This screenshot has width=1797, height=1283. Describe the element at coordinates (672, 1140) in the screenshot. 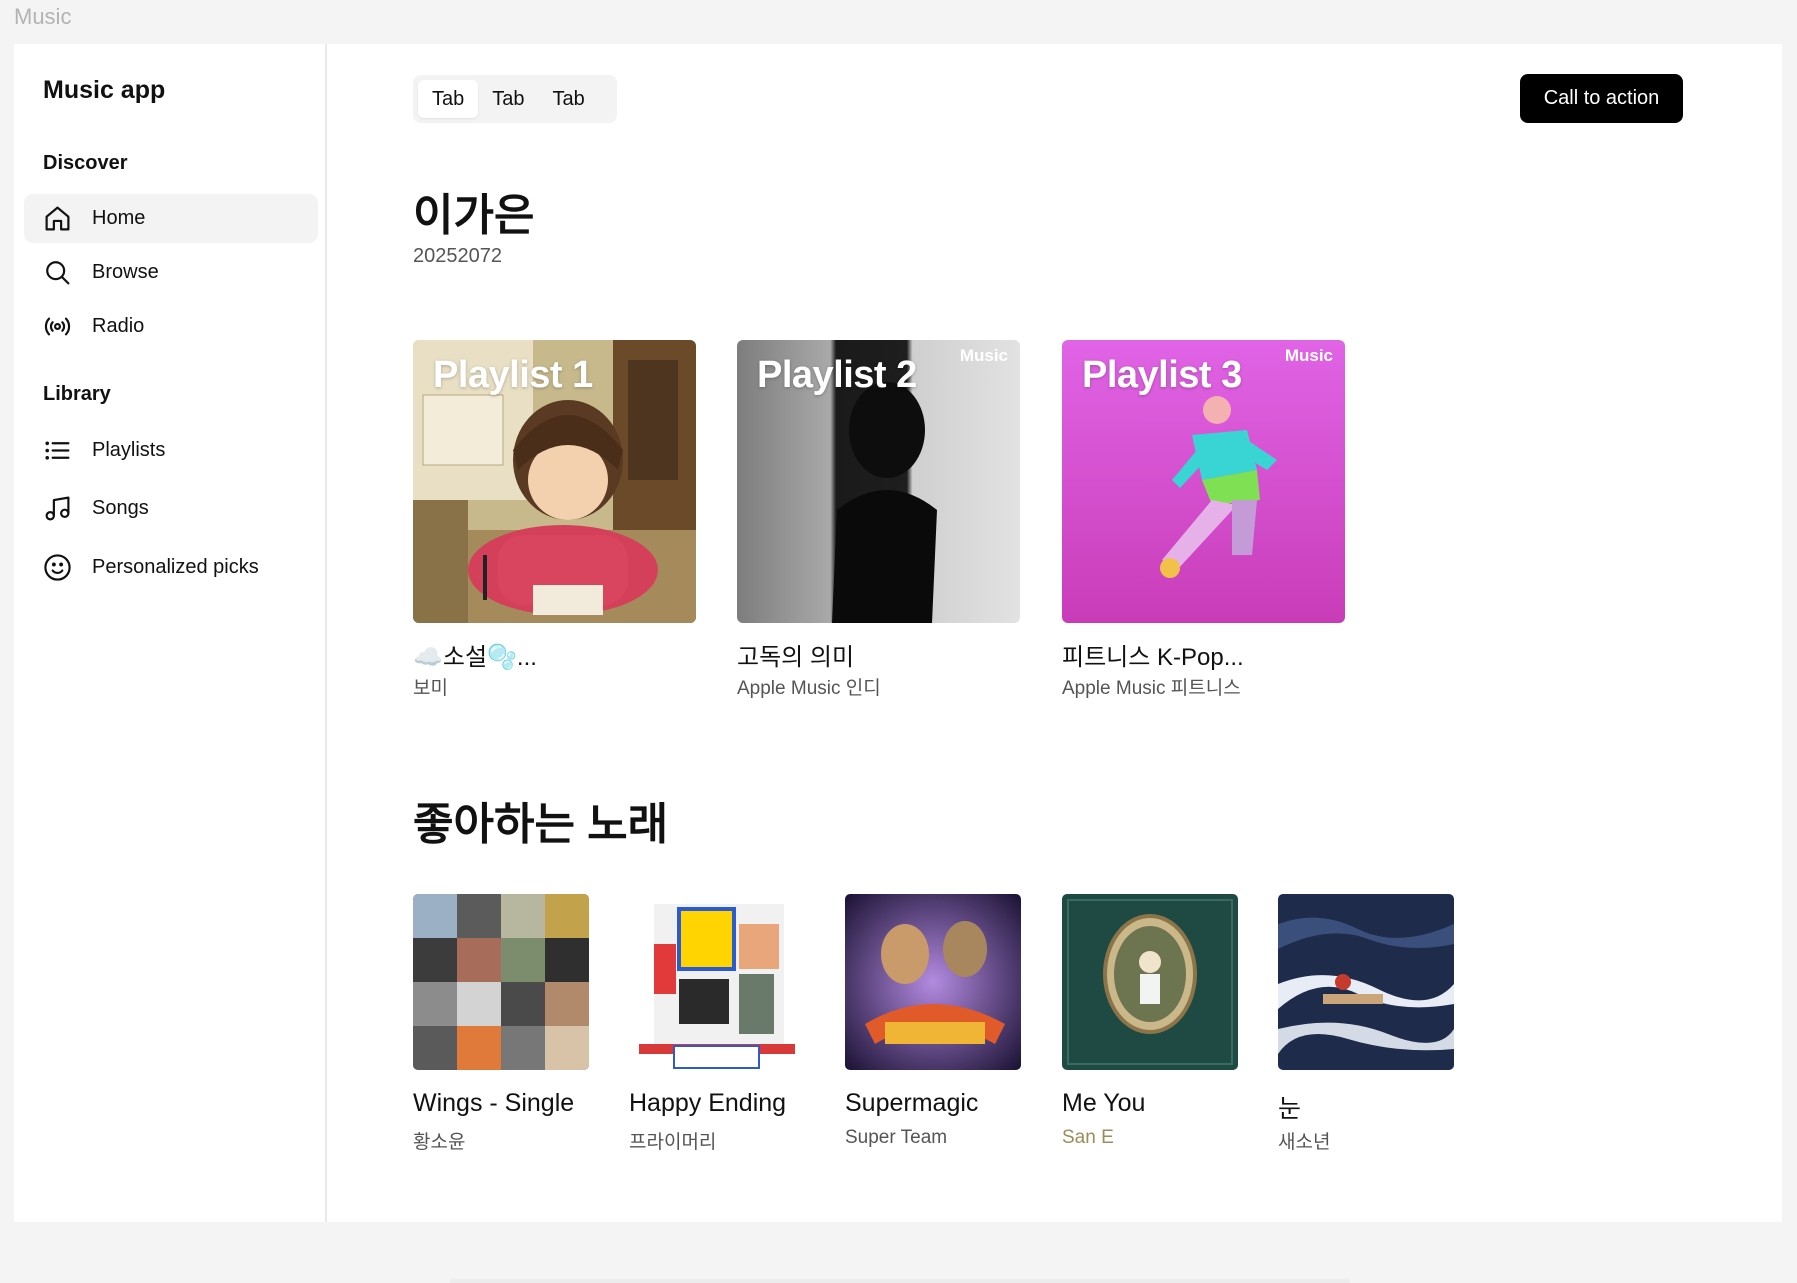

I see `song-artist: 프라이머리` at that location.